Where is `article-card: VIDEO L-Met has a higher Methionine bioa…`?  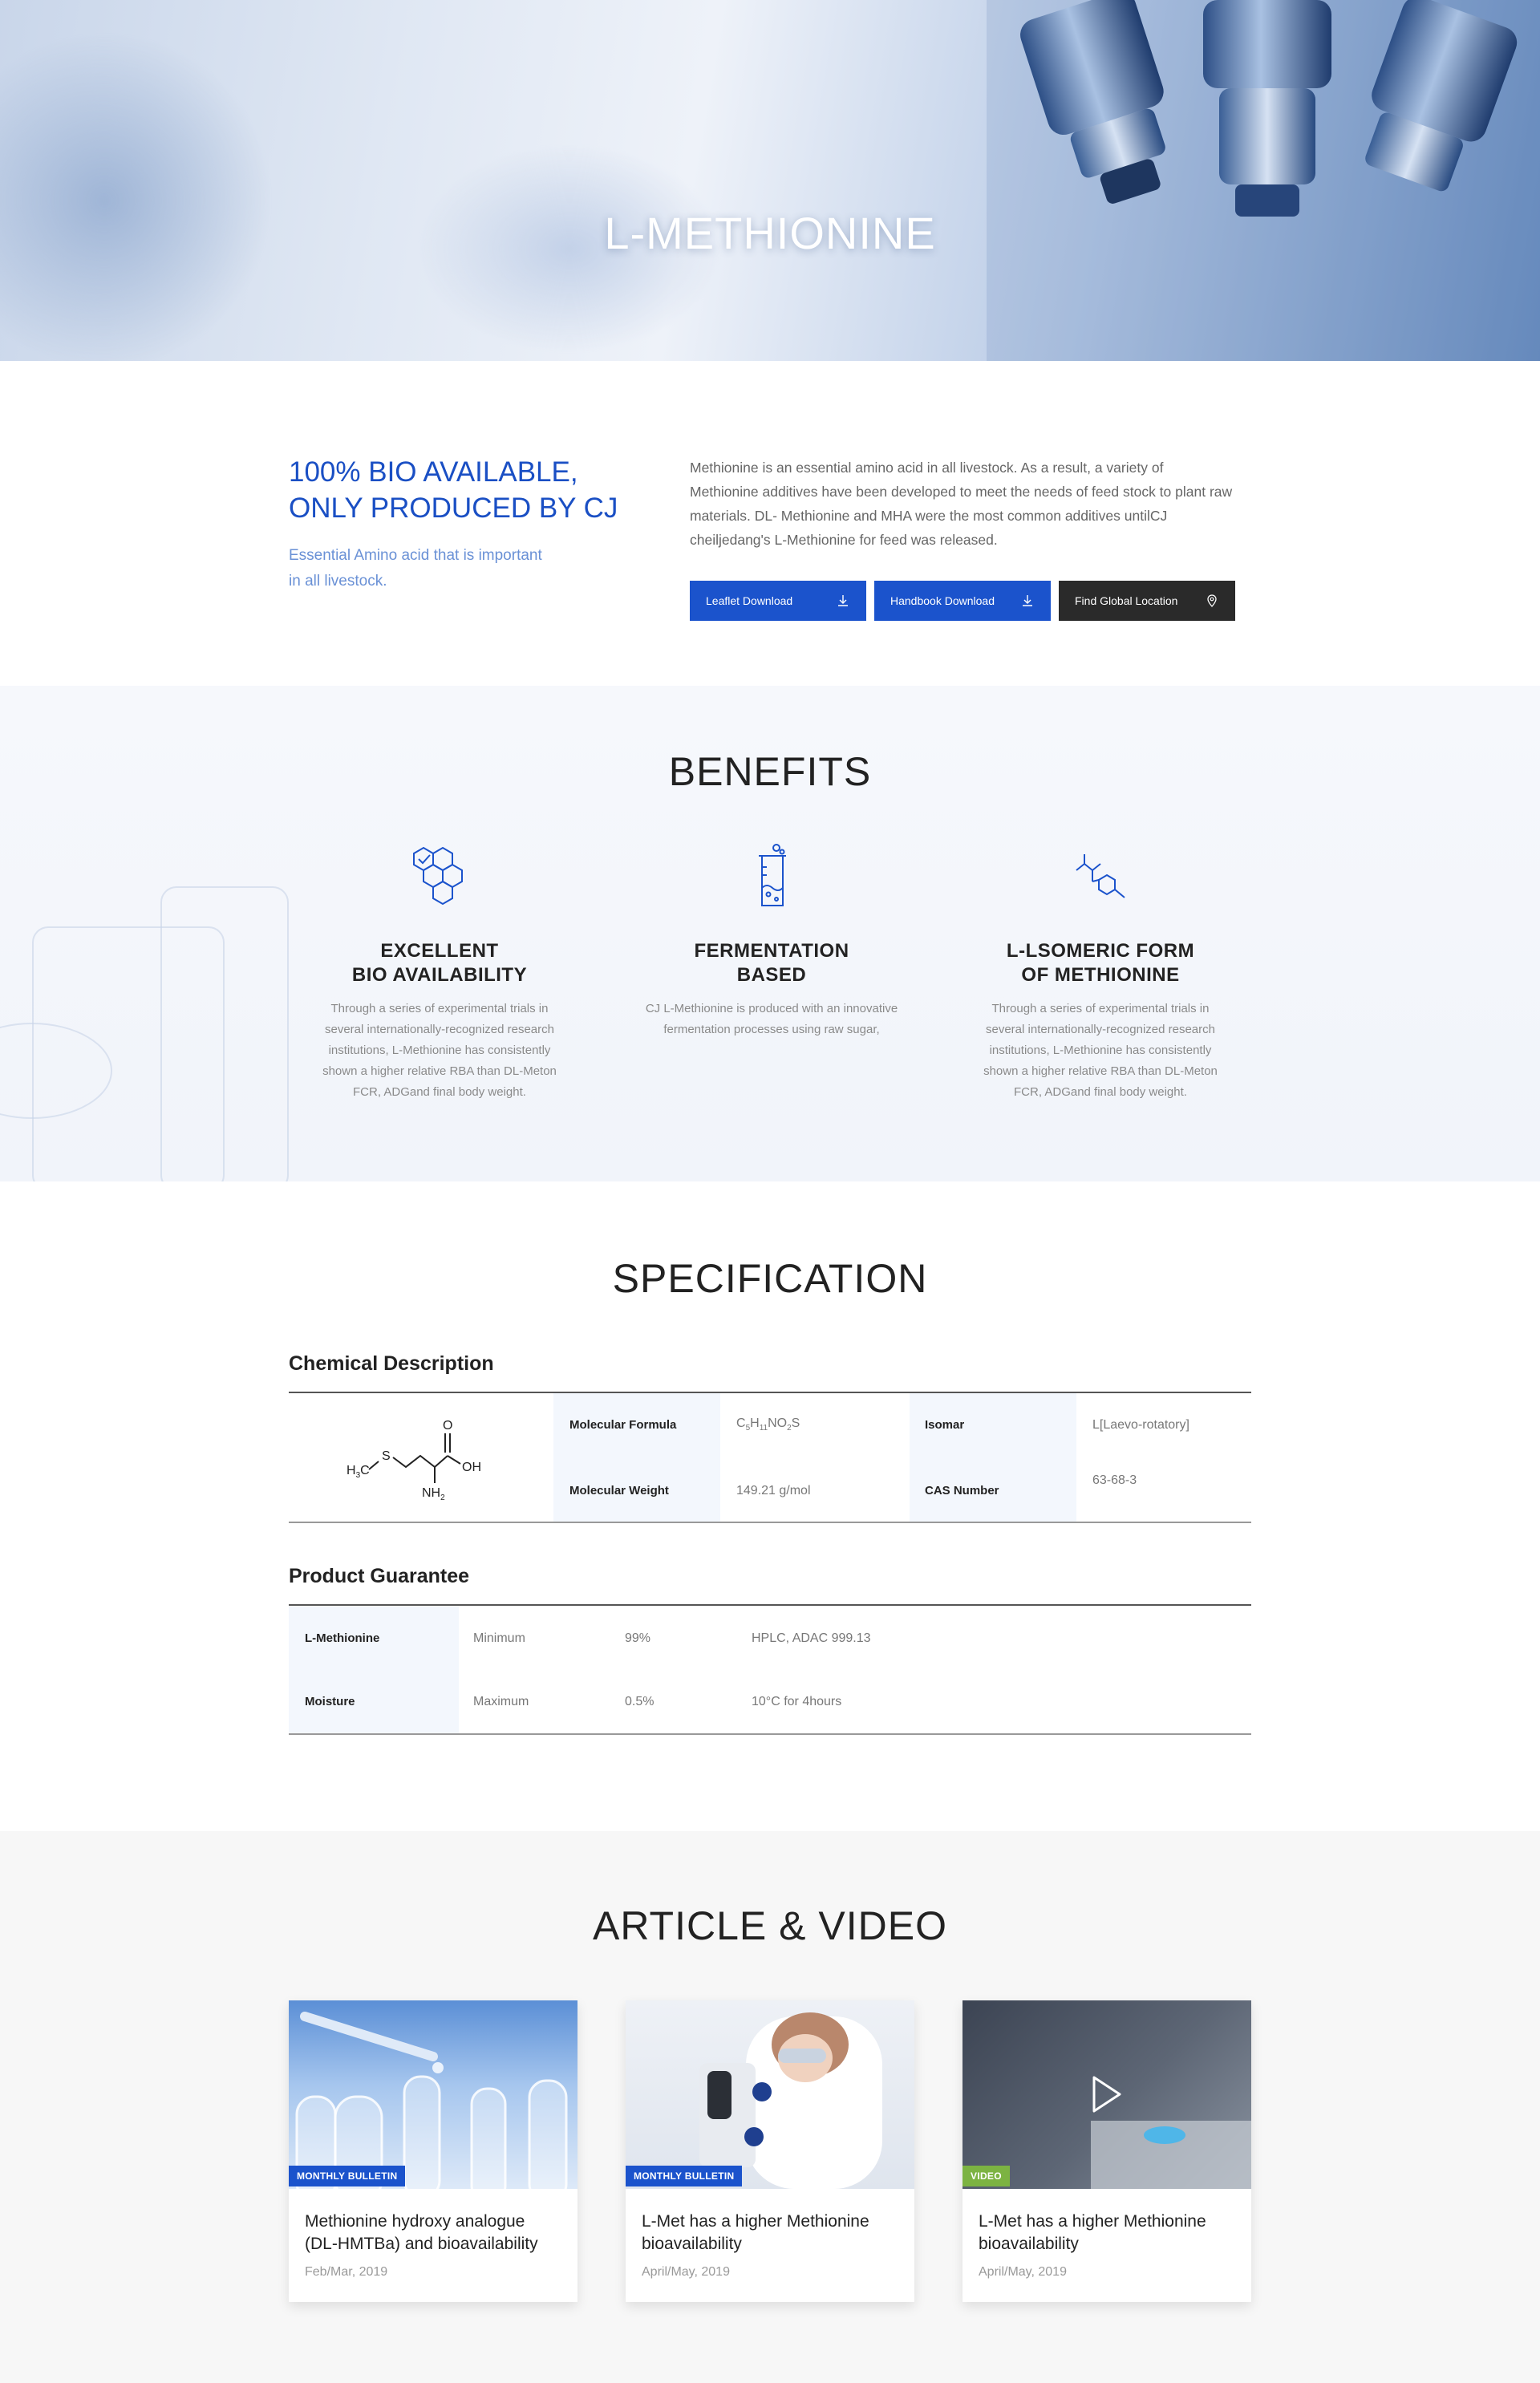 article-card: VIDEO L-Met has a higher Methionine bioa… is located at coordinates (1106, 2151).